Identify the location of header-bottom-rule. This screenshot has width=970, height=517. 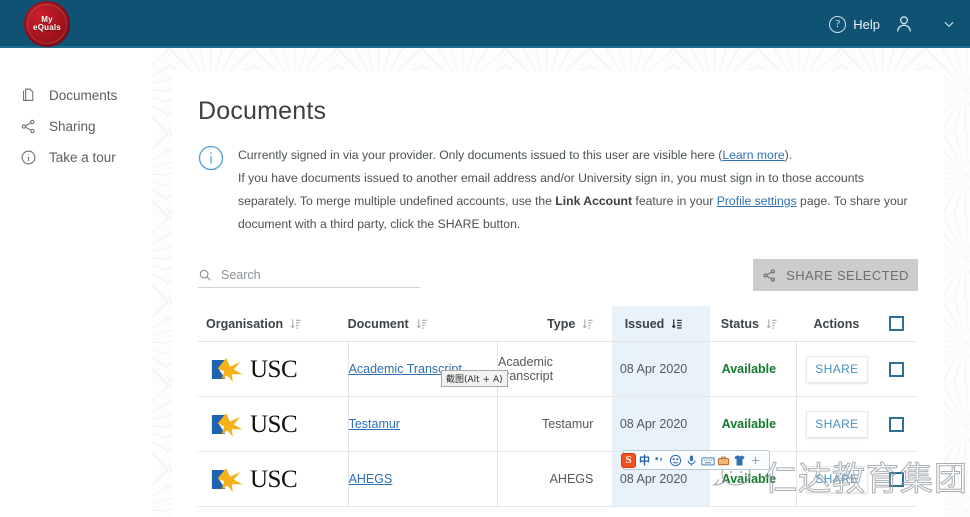
(485, 47).